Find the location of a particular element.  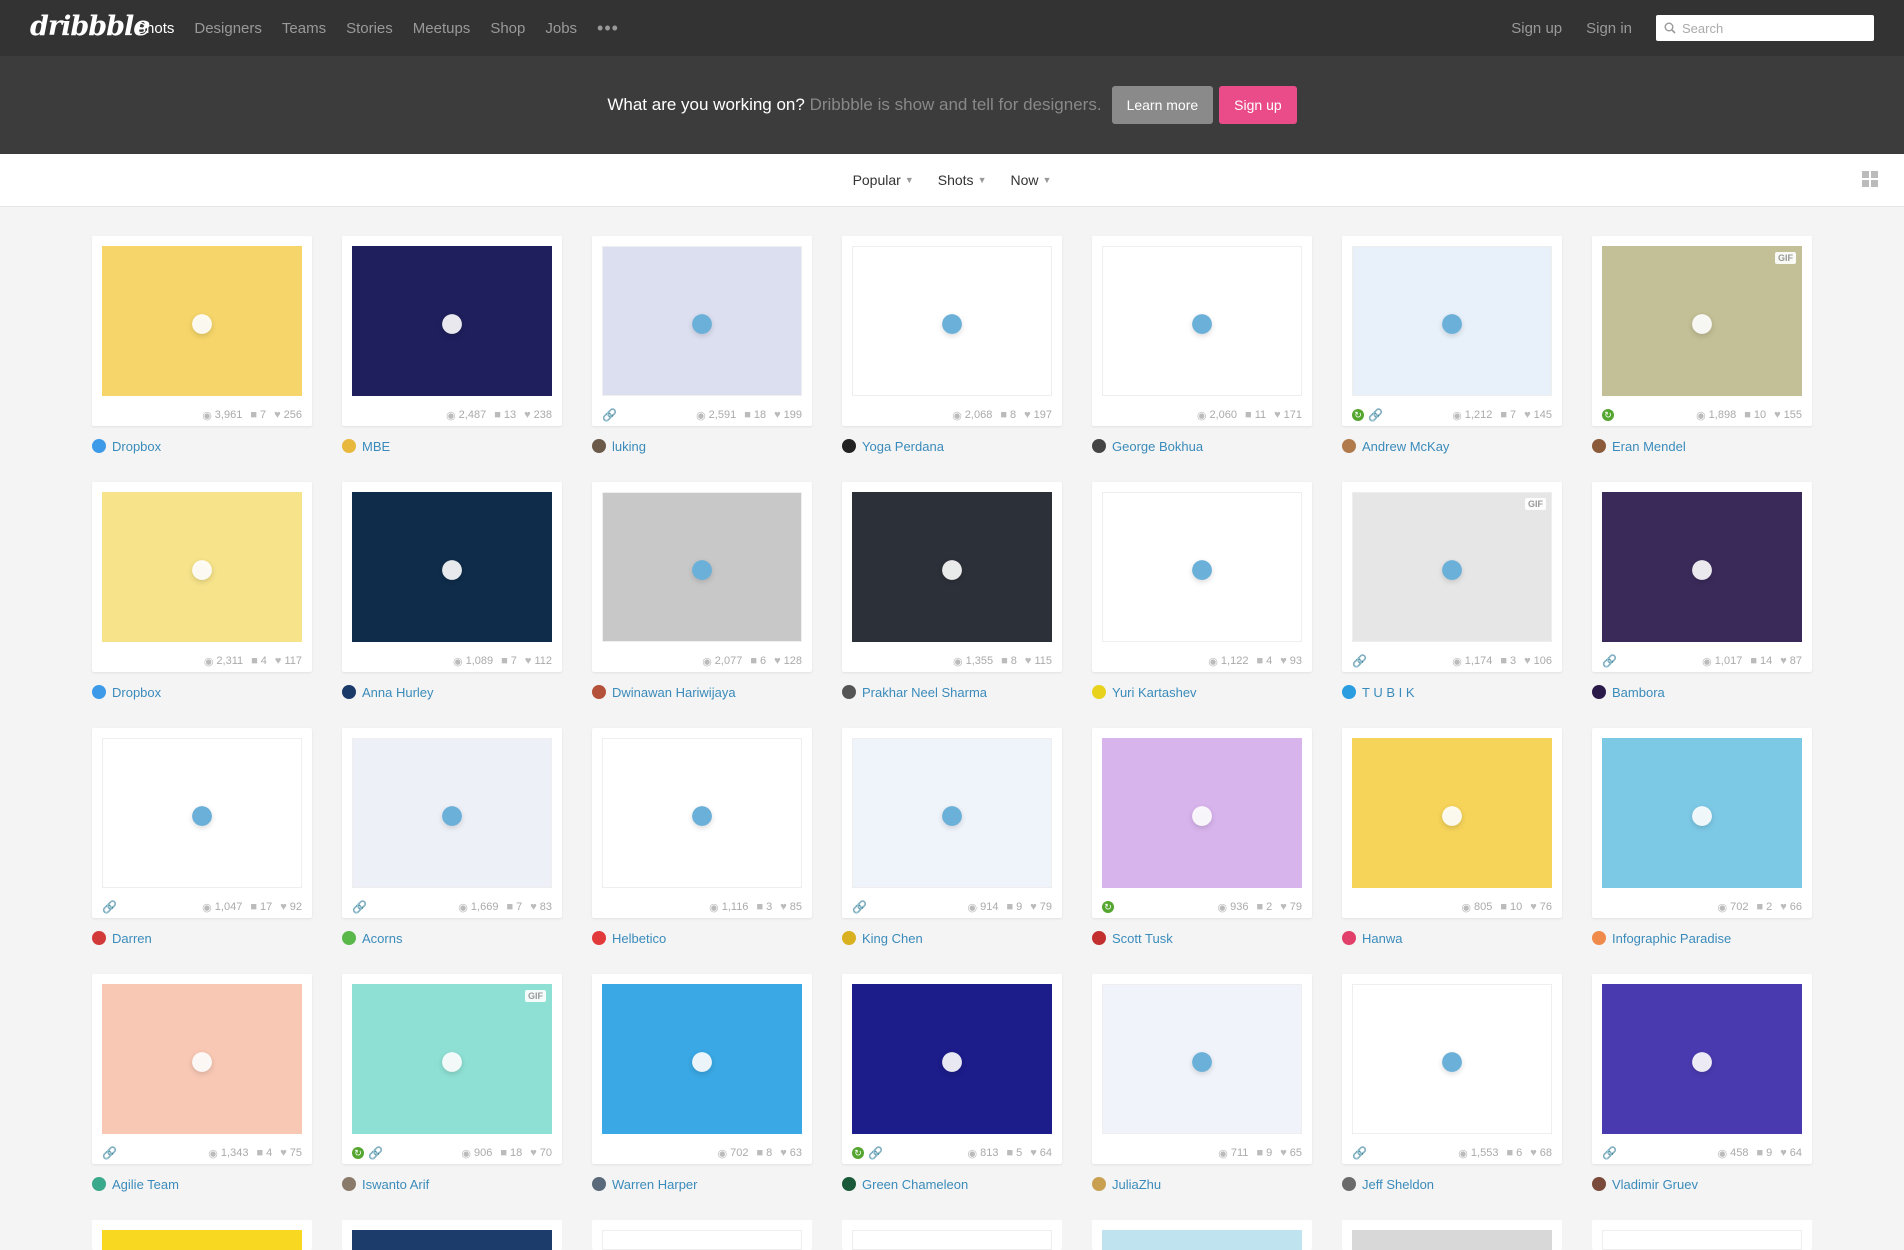

shot-author: Agilie Team is located at coordinates (202, 1184).